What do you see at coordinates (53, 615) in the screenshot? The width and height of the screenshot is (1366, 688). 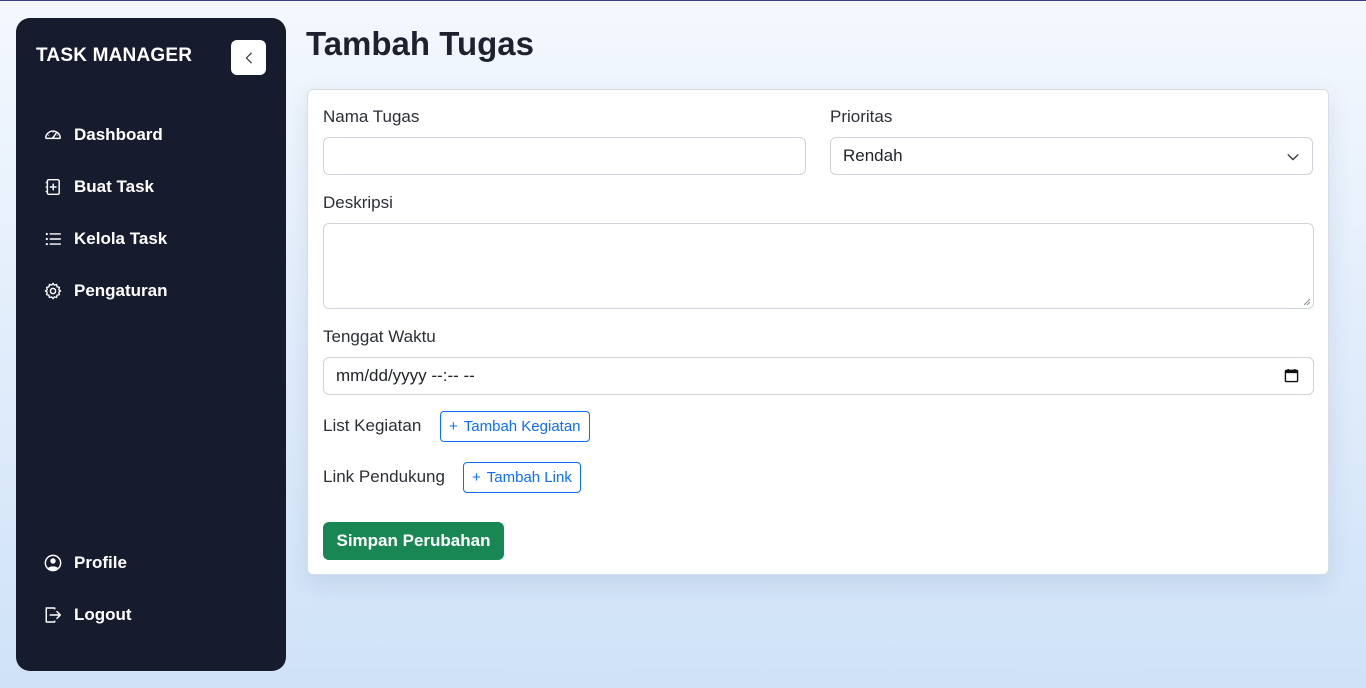 I see `logout-icon` at bounding box center [53, 615].